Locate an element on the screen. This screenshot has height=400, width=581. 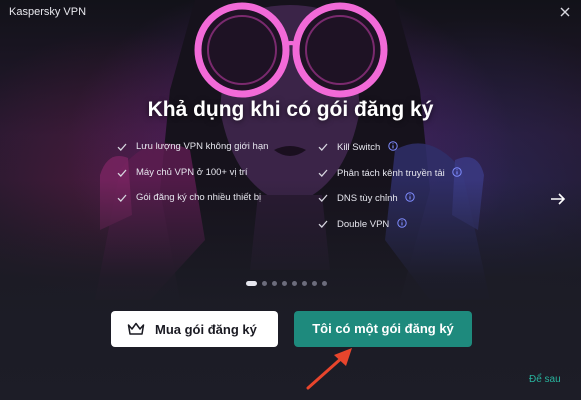
page-title: Khả dụng khi có gói đăng ký is located at coordinates (290, 109).